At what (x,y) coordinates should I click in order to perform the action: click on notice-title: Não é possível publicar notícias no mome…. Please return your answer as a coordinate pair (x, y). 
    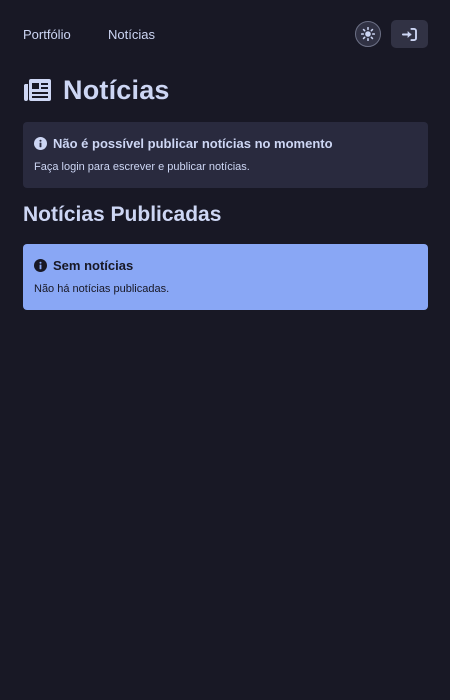
    Looking at the image, I should click on (193, 143).